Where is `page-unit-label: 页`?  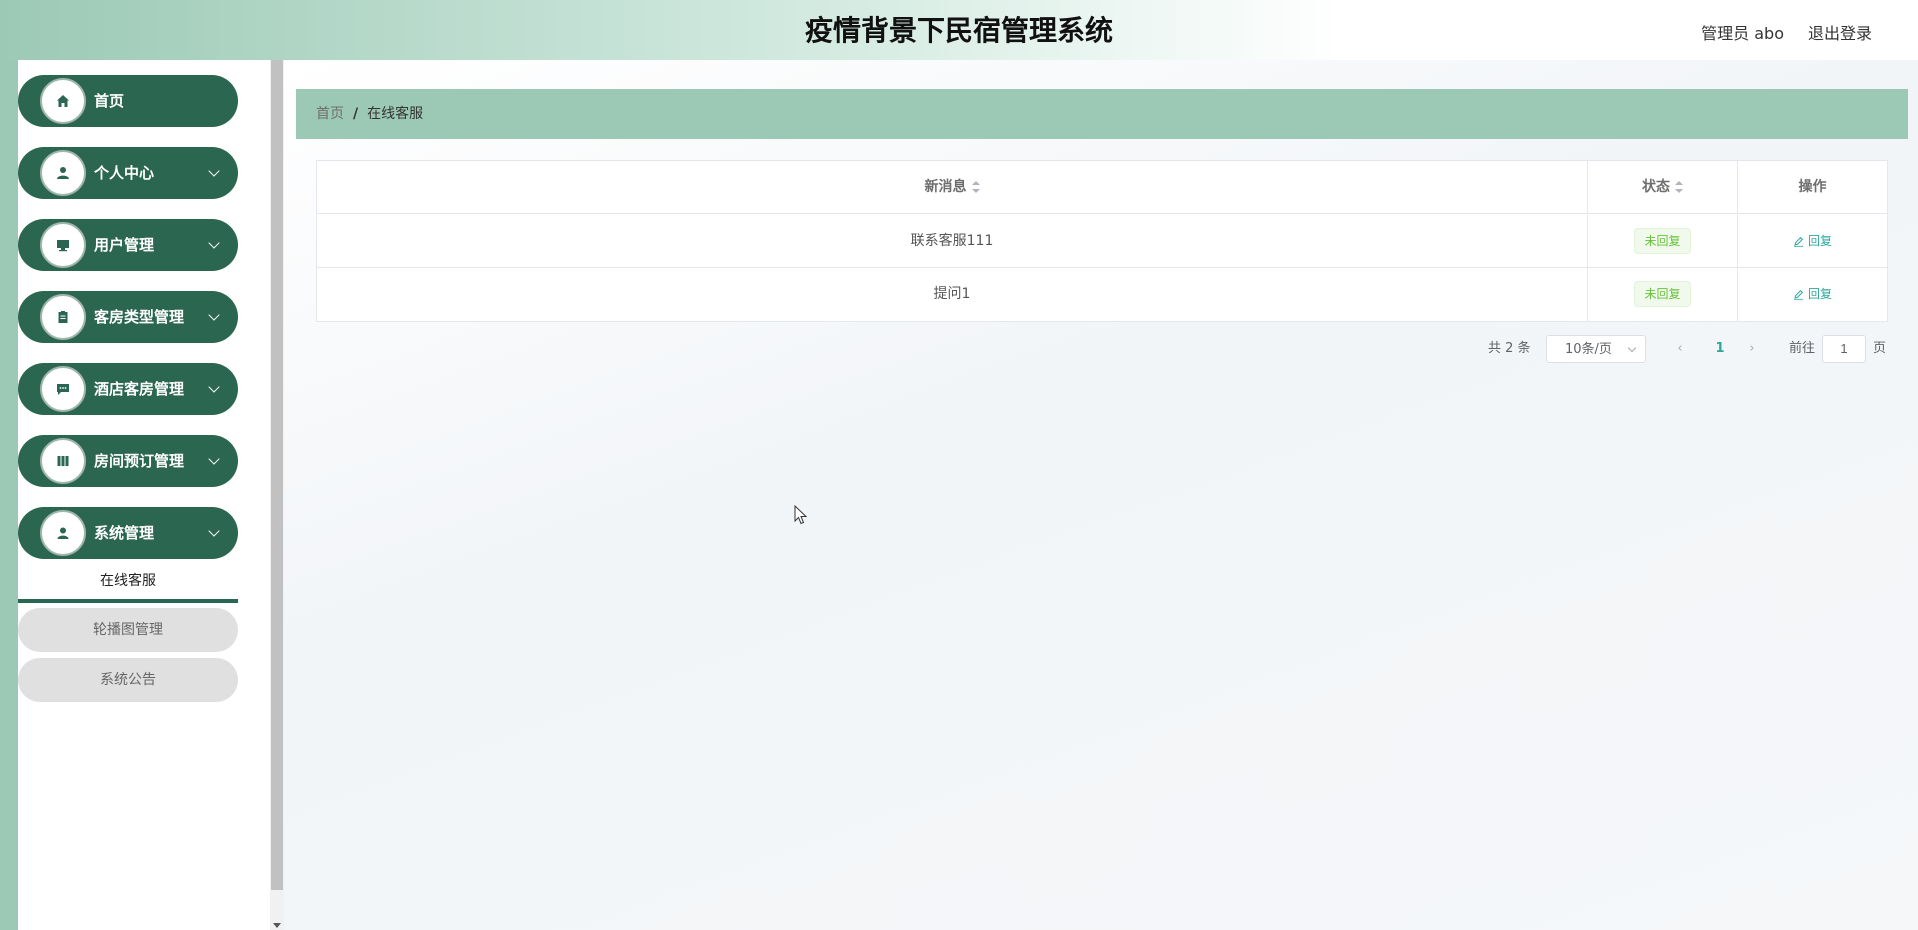 page-unit-label: 页 is located at coordinates (1880, 348).